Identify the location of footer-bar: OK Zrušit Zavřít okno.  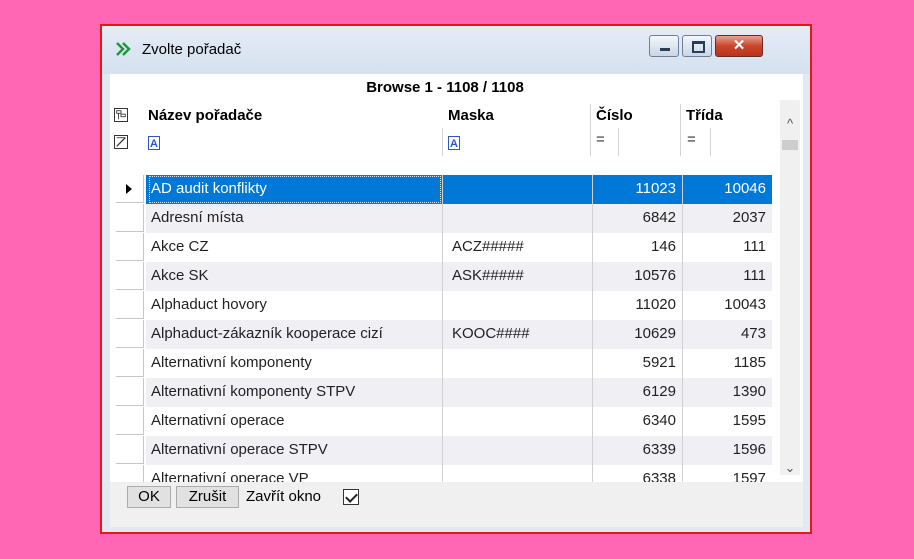
(456, 504).